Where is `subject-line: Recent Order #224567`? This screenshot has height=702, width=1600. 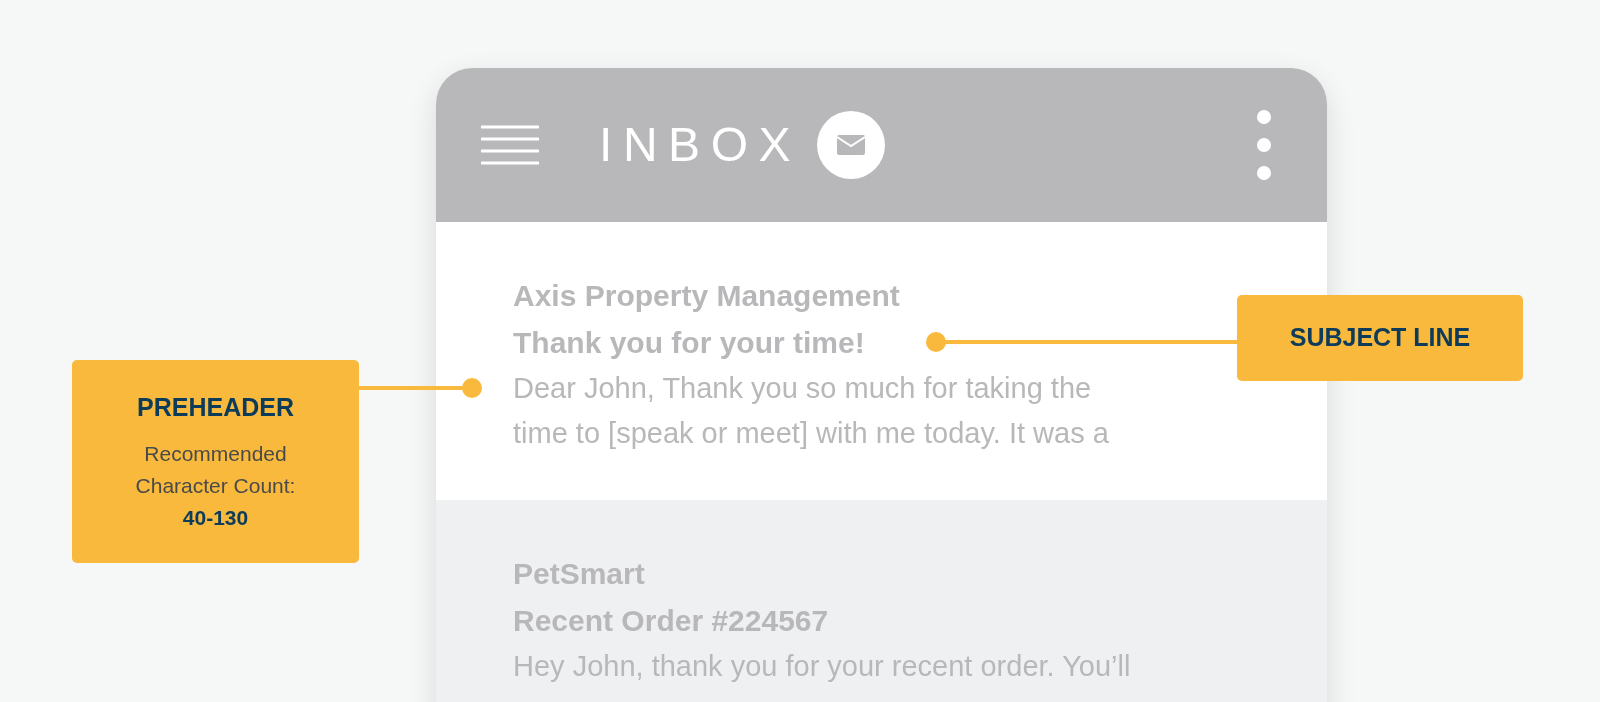
subject-line: Recent Order #224567 is located at coordinates (671, 621).